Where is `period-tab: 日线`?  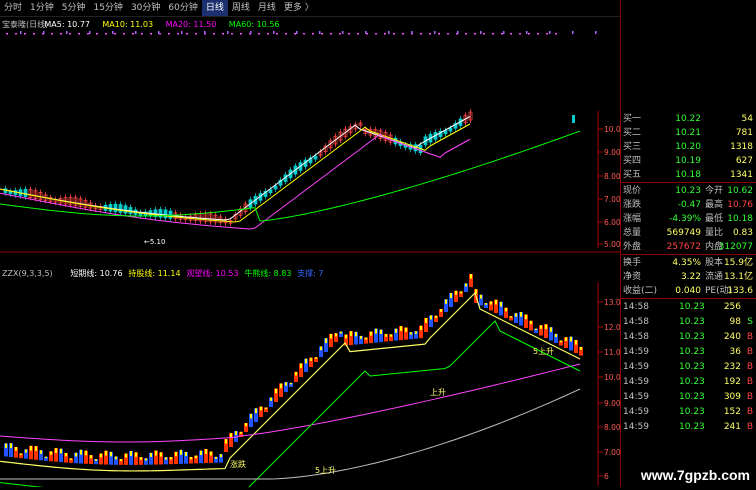 period-tab: 日线 is located at coordinates (214, 8).